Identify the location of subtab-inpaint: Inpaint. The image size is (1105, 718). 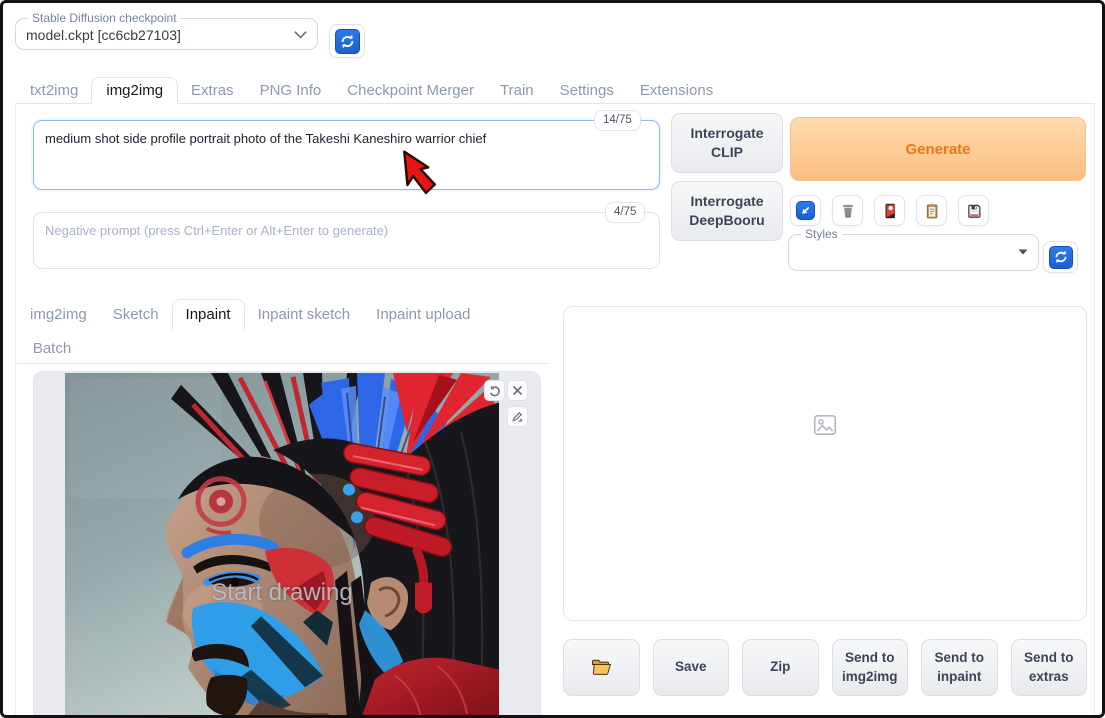
(208, 314).